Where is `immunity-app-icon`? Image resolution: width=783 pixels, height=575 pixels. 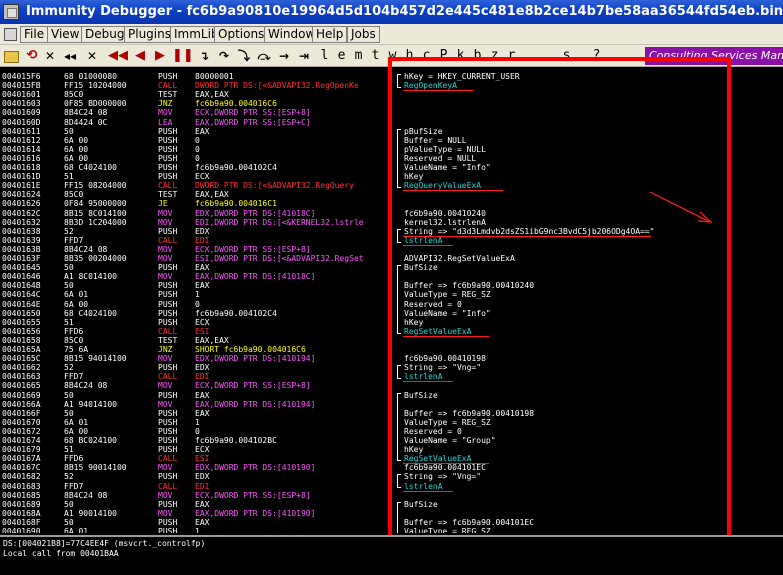 immunity-app-icon is located at coordinates (11, 12).